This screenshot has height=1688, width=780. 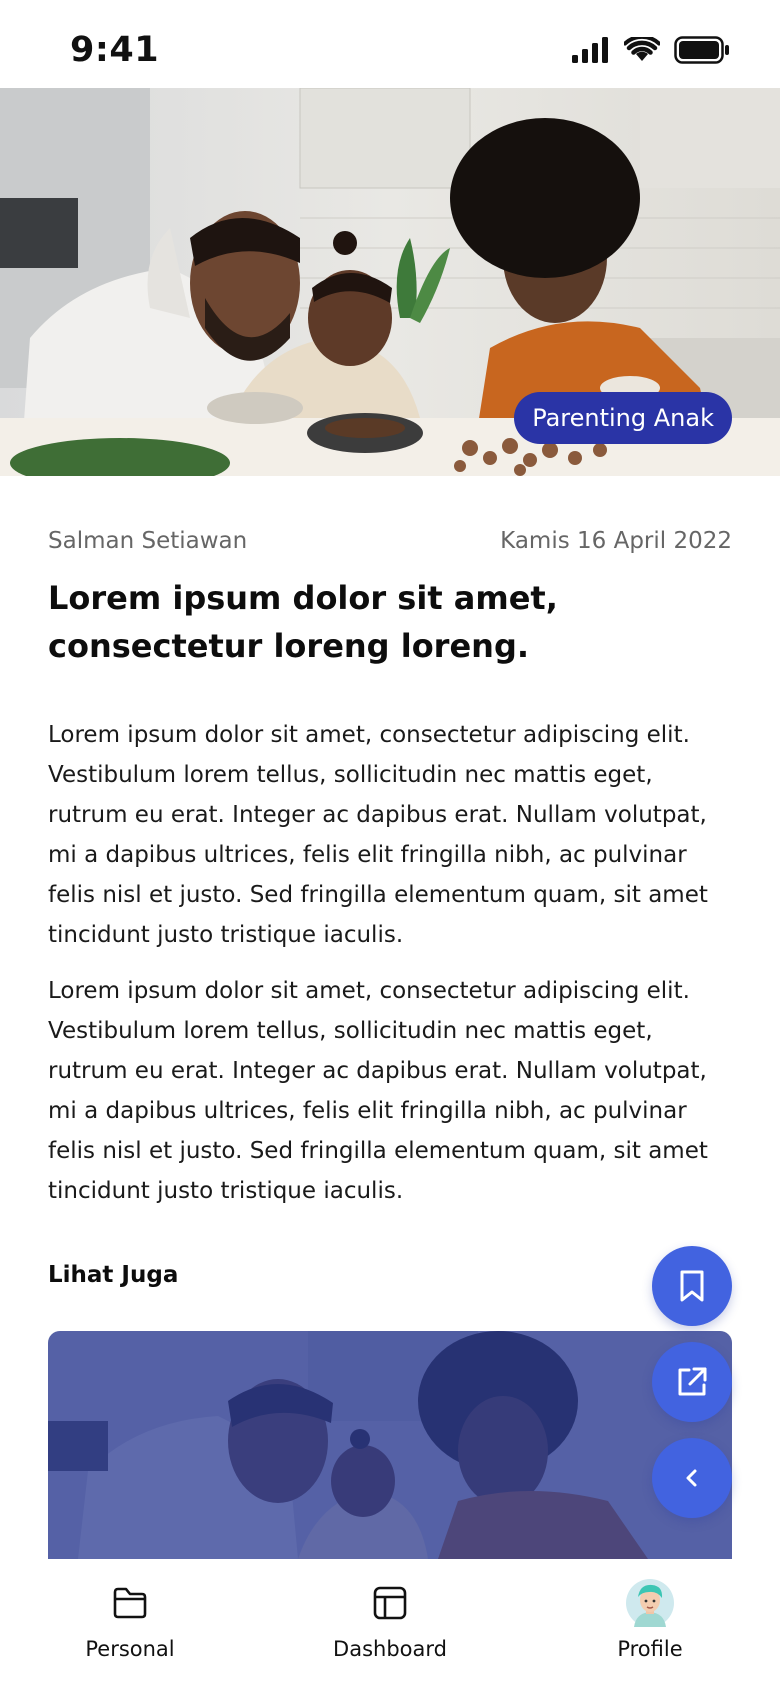 I want to click on status-bar: 9:41, so click(x=390, y=44).